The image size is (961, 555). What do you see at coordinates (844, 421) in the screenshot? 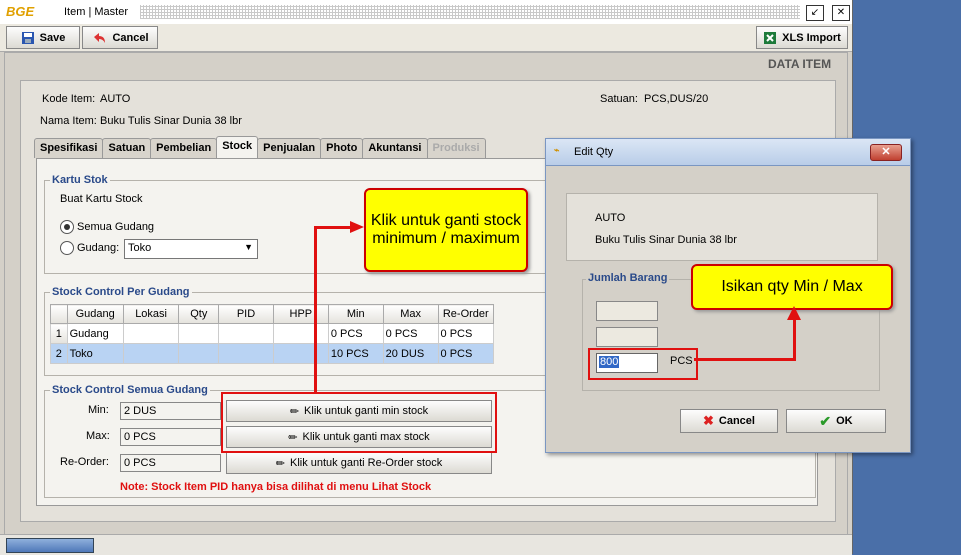
I see `dialog-ok-label: OK` at bounding box center [844, 421].